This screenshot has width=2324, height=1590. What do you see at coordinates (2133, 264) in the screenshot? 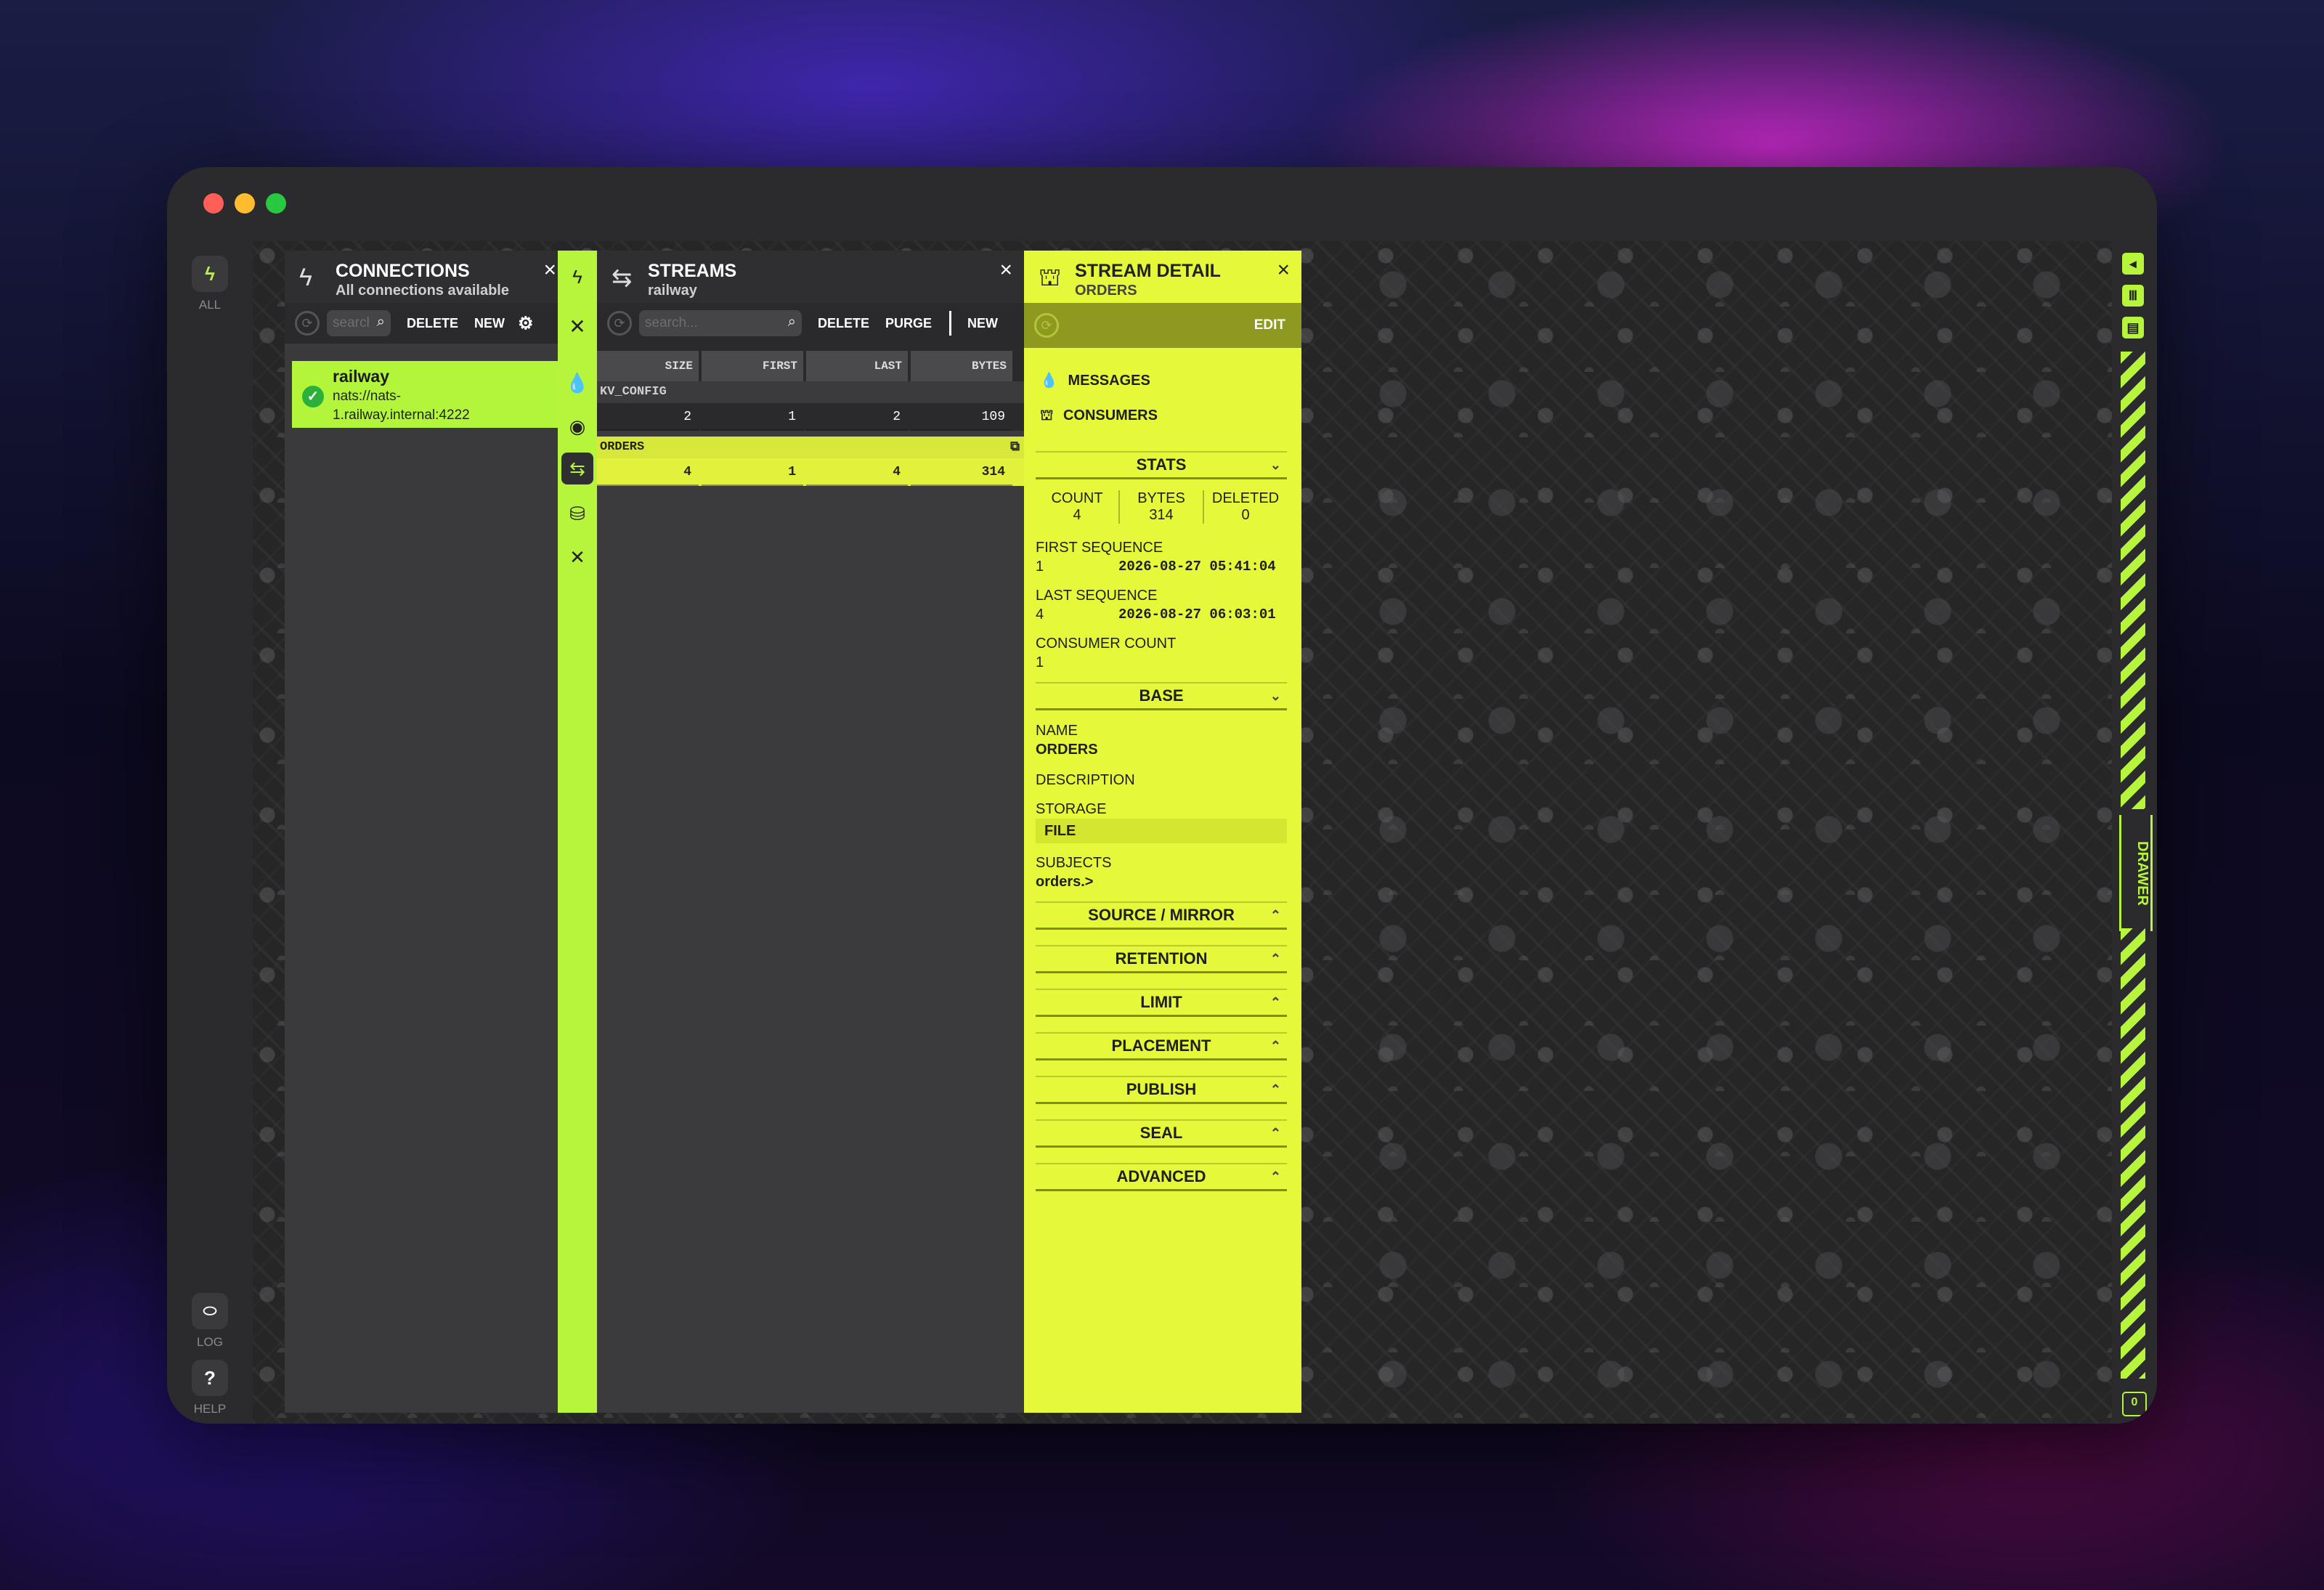
I see `arrow-left-icon: ◂` at bounding box center [2133, 264].